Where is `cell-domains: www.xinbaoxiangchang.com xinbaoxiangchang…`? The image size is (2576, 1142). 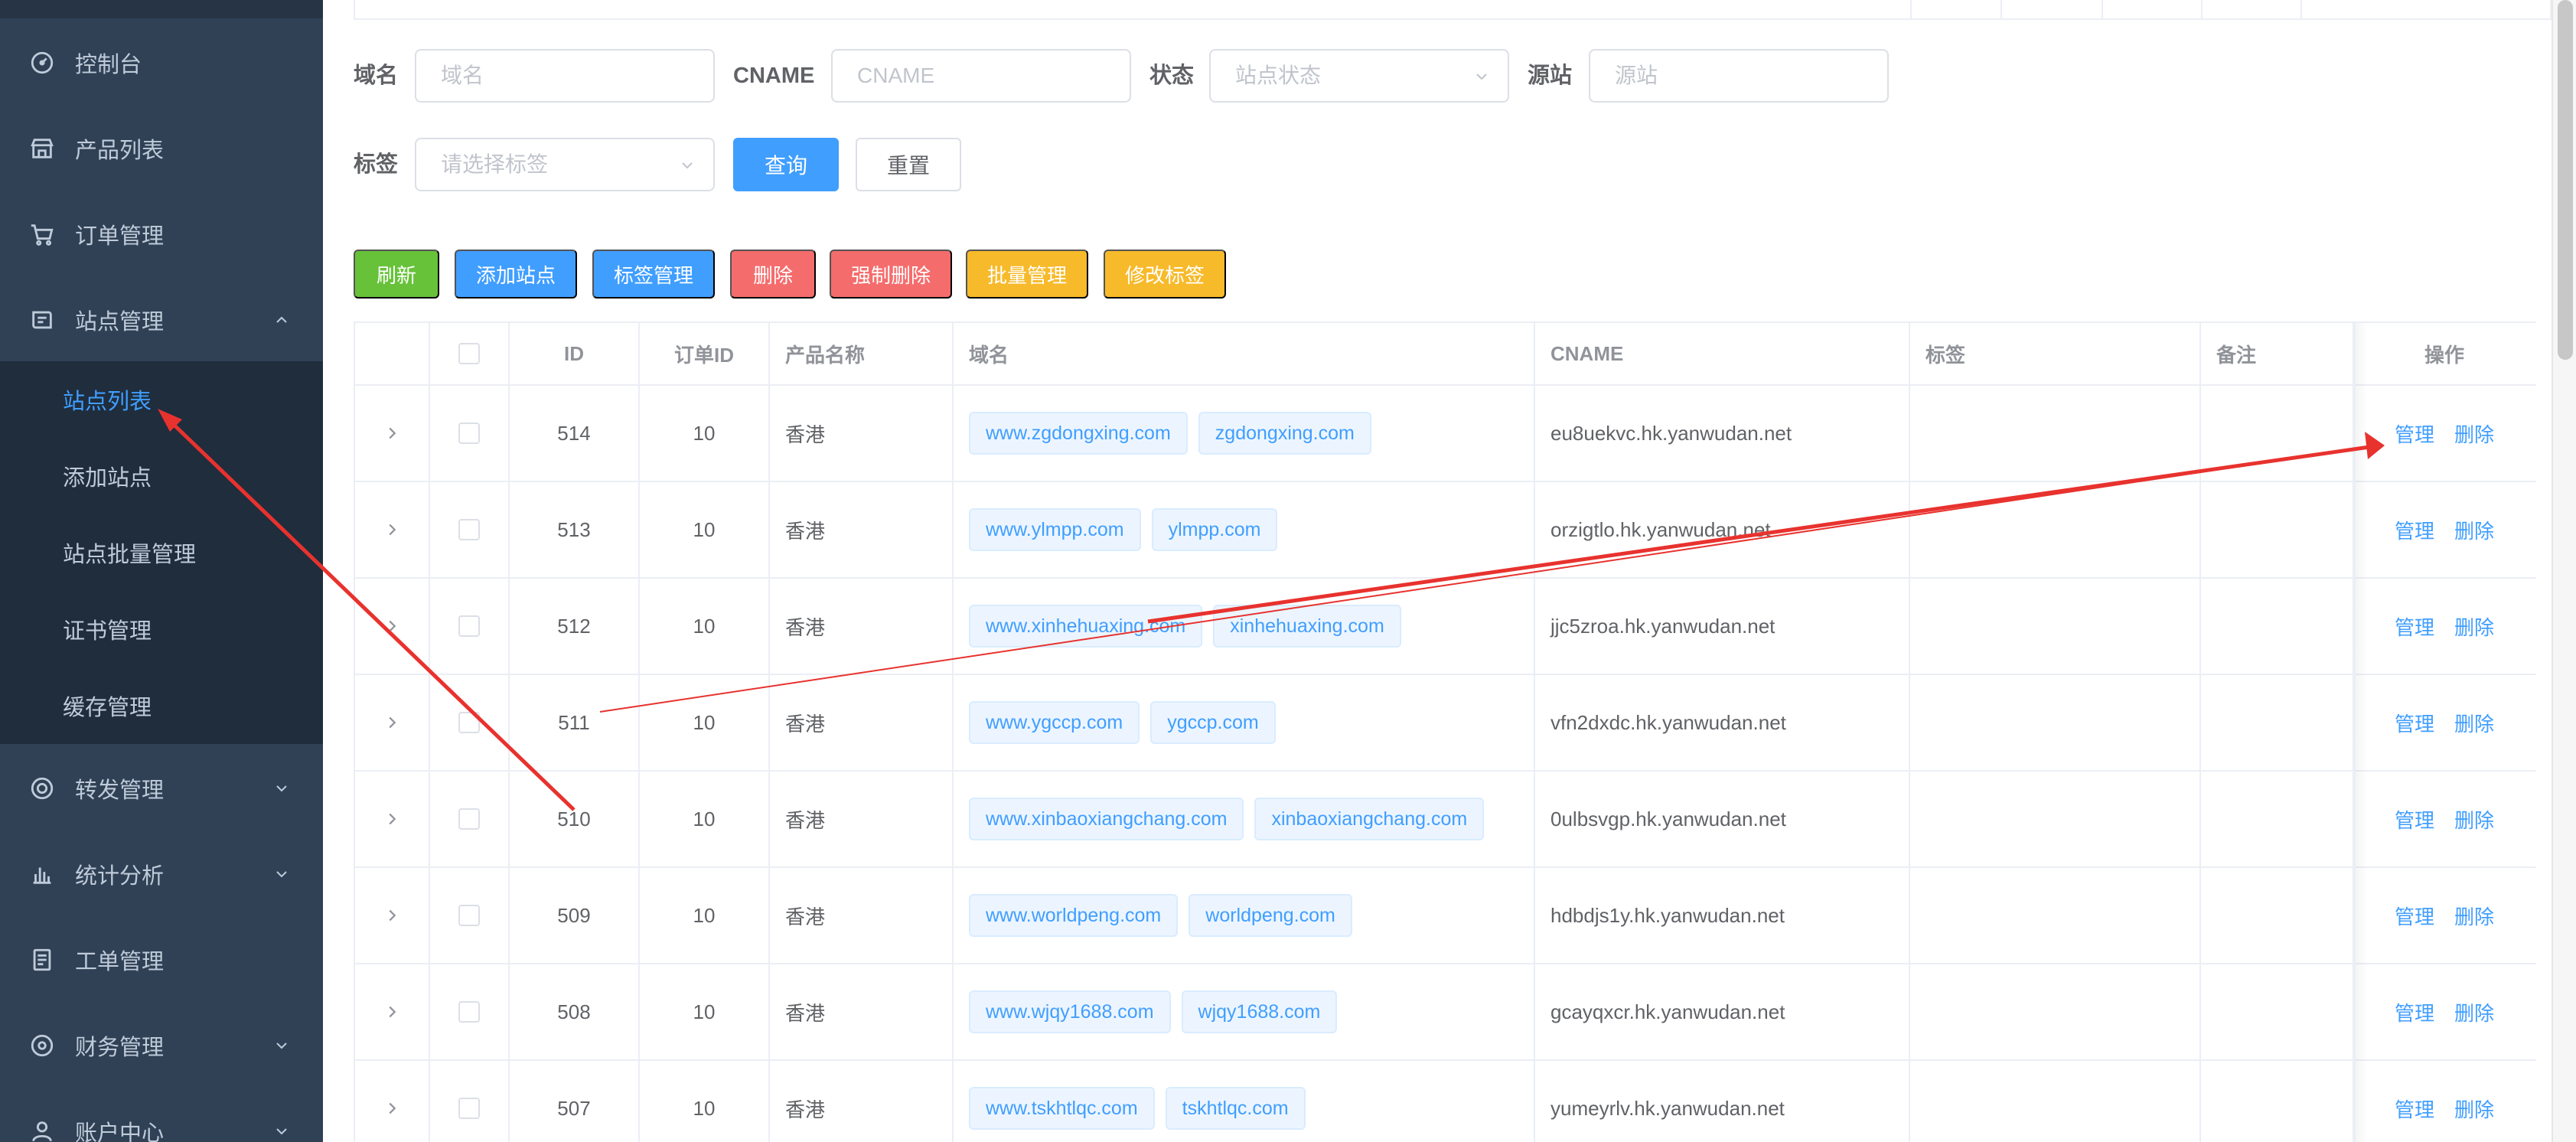
cell-domains: www.xinbaoxiangchang.com xinbaoxiangchang… is located at coordinates (1244, 819).